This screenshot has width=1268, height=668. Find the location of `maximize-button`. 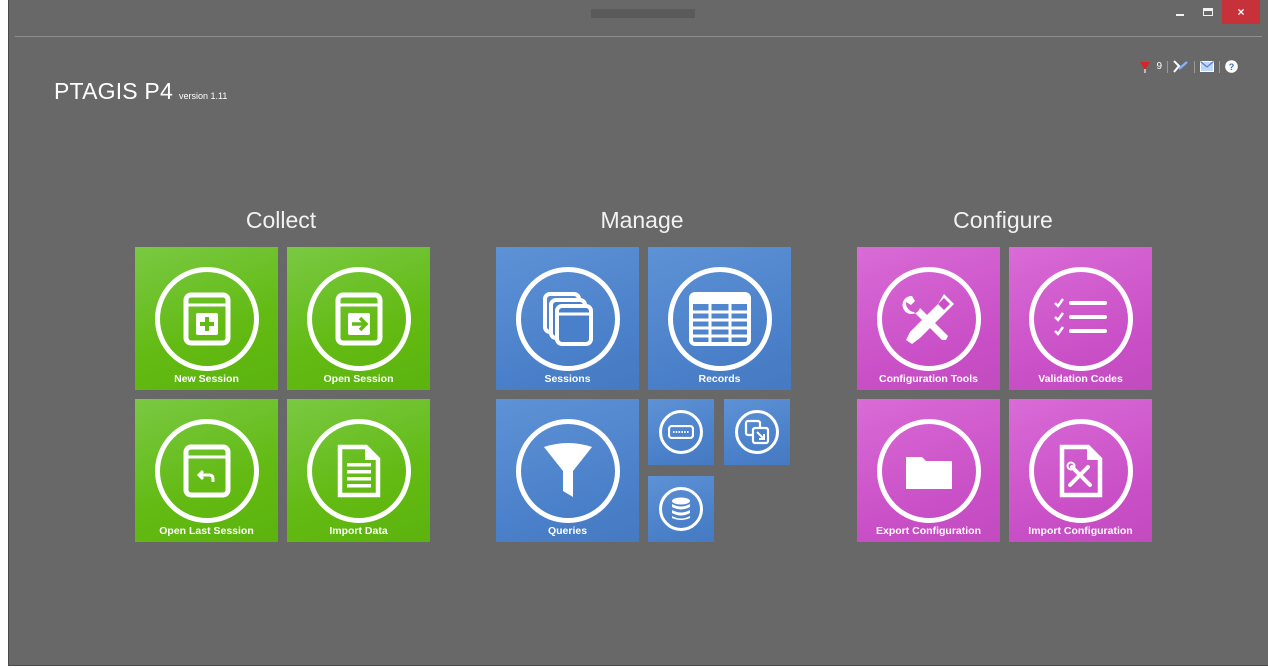

maximize-button is located at coordinates (1208, 12).